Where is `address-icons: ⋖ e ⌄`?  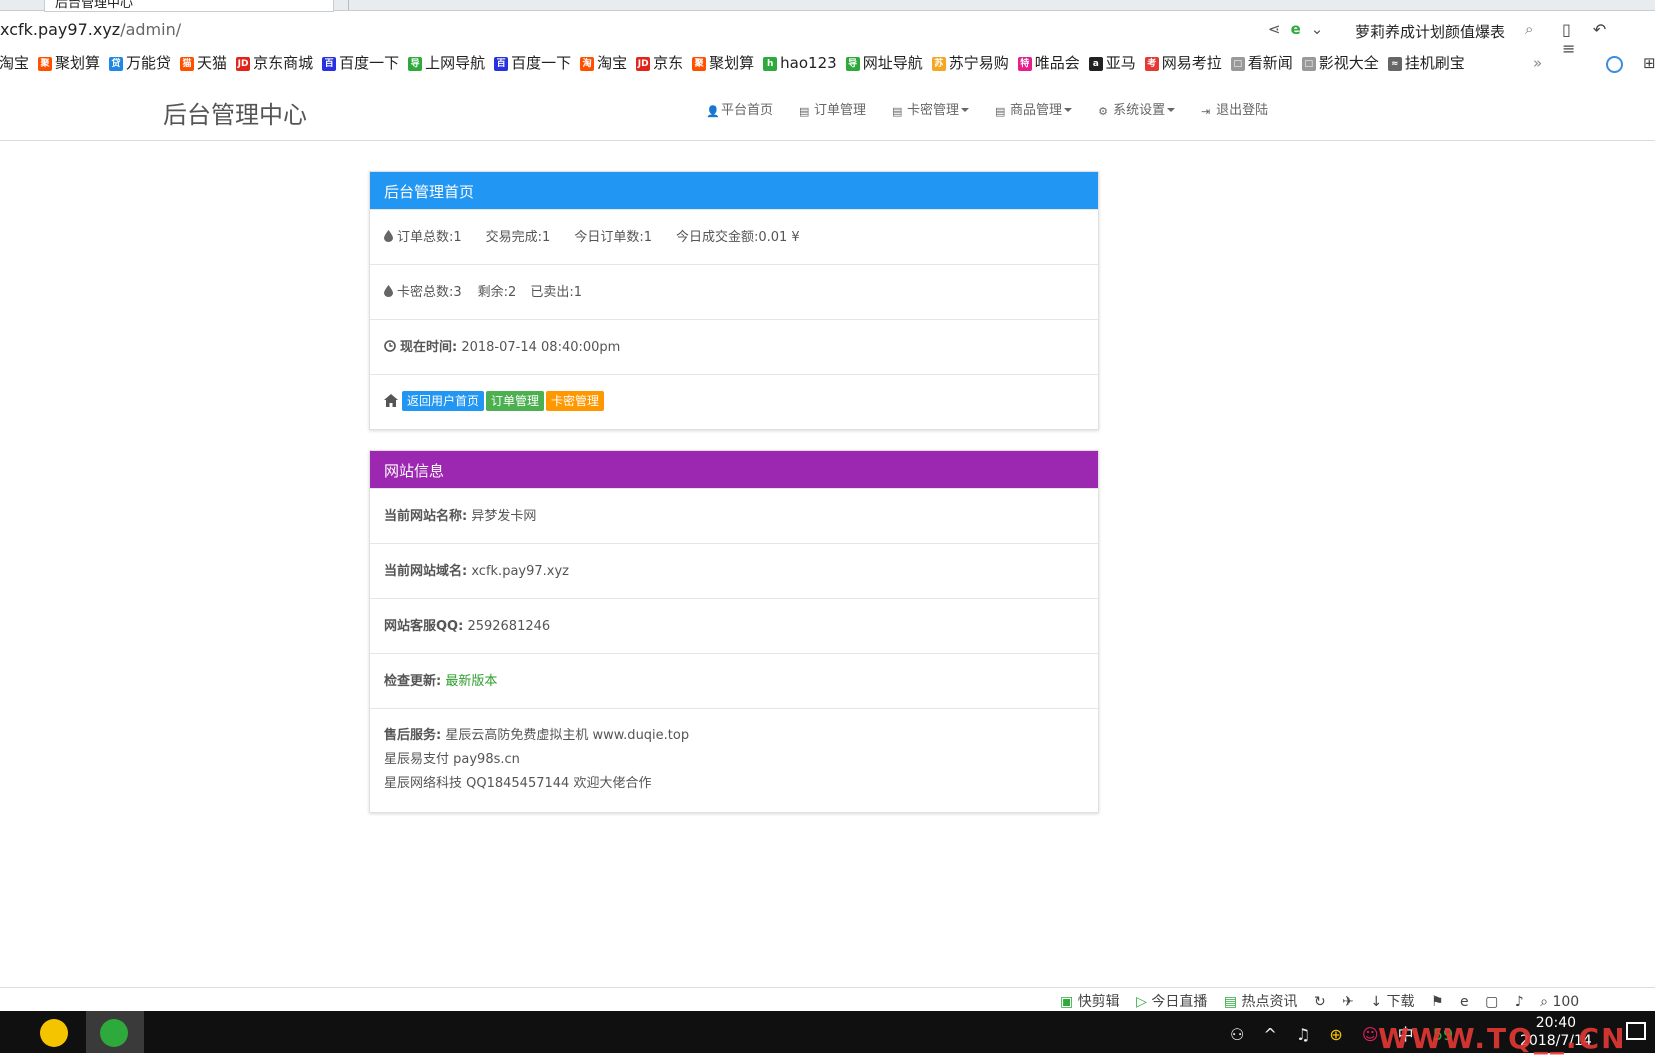 address-icons: ⋖ e ⌄ is located at coordinates (1300, 29).